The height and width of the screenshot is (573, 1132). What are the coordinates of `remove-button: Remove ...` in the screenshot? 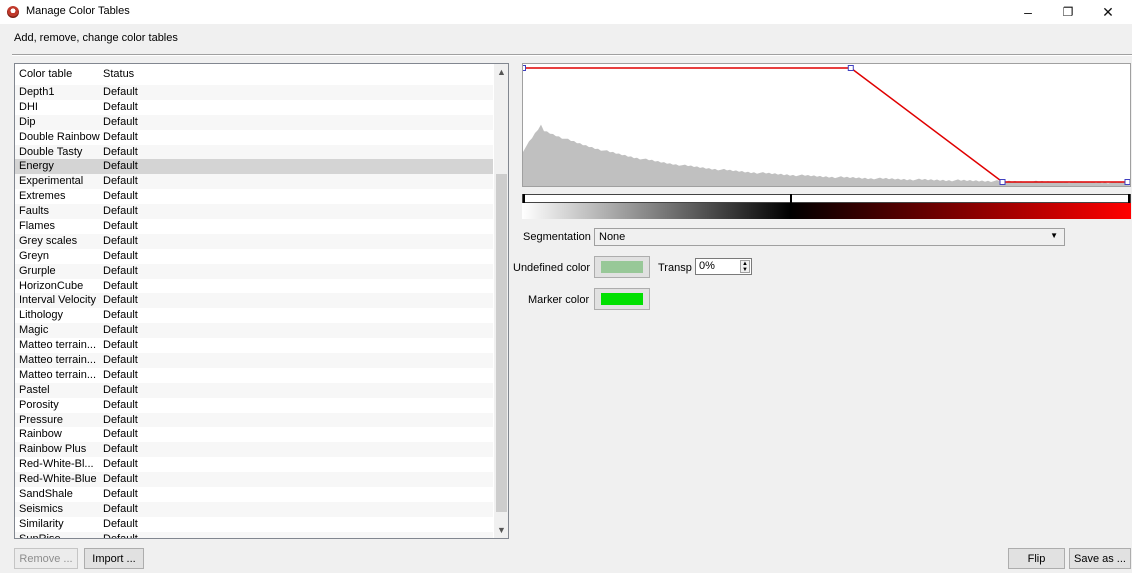 It's located at (46, 558).